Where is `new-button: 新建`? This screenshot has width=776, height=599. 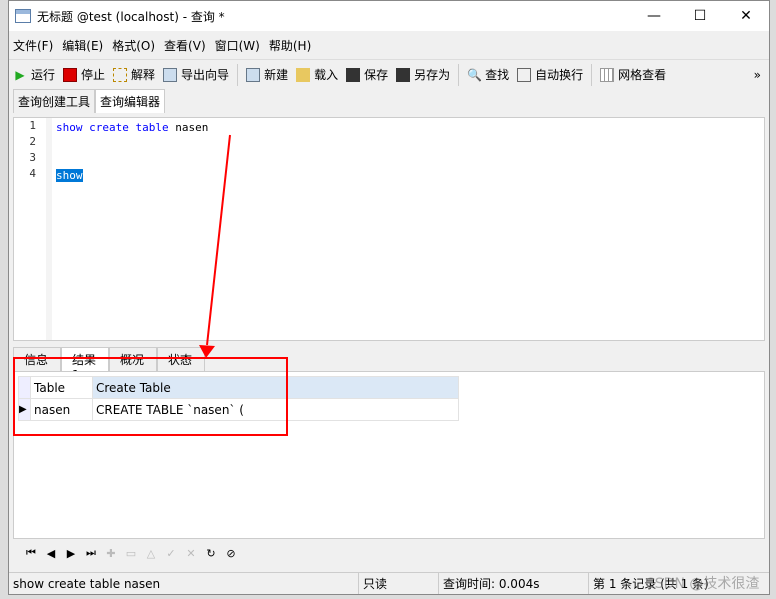 new-button: 新建 is located at coordinates (267, 74).